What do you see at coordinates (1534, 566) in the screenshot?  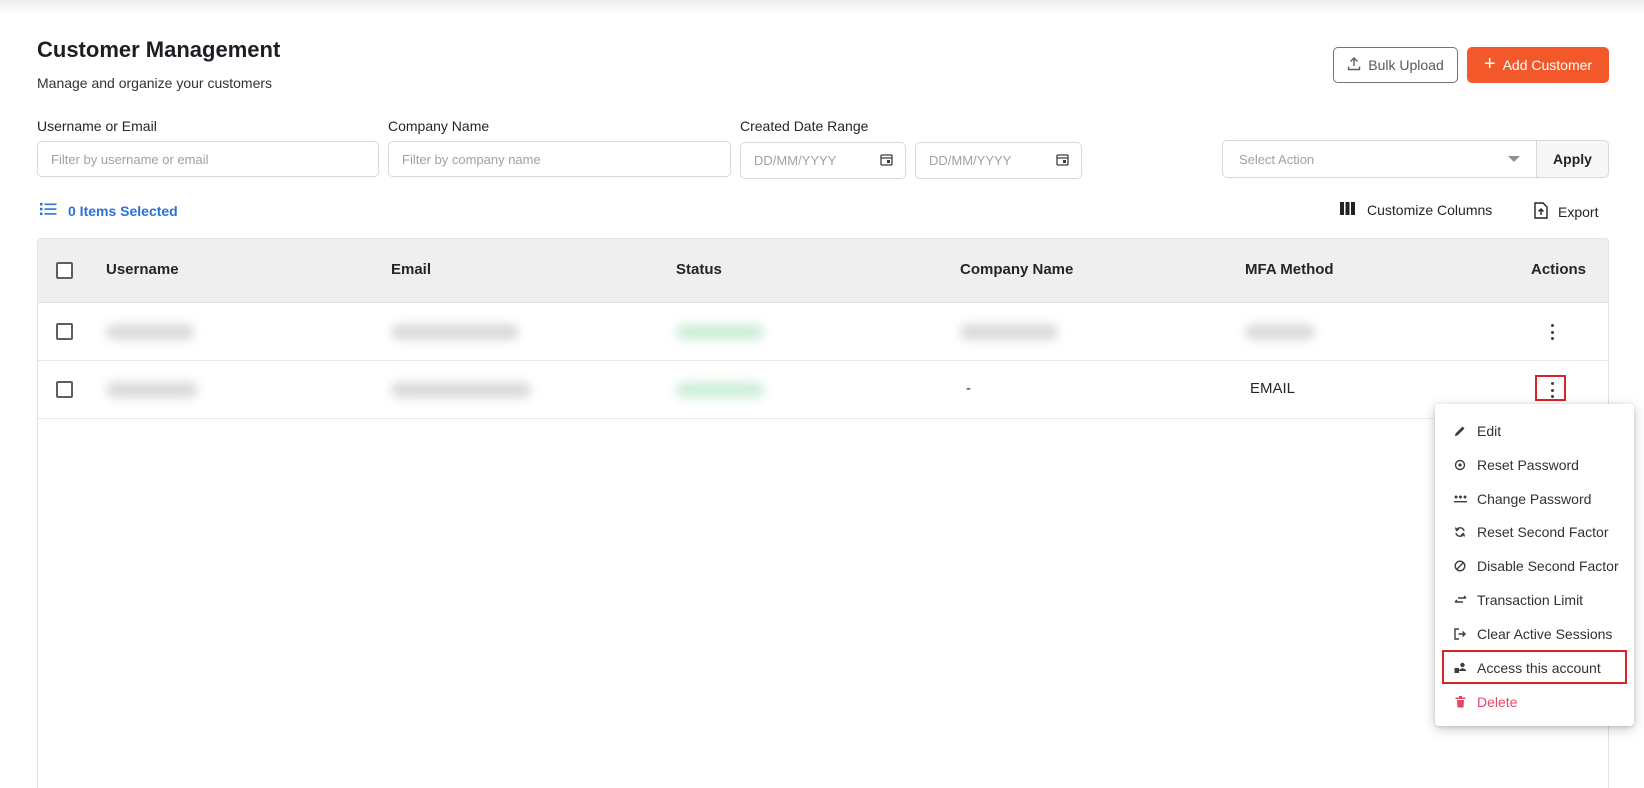 I see `menu-item-disable-second-factor: Disable Second Factor` at bounding box center [1534, 566].